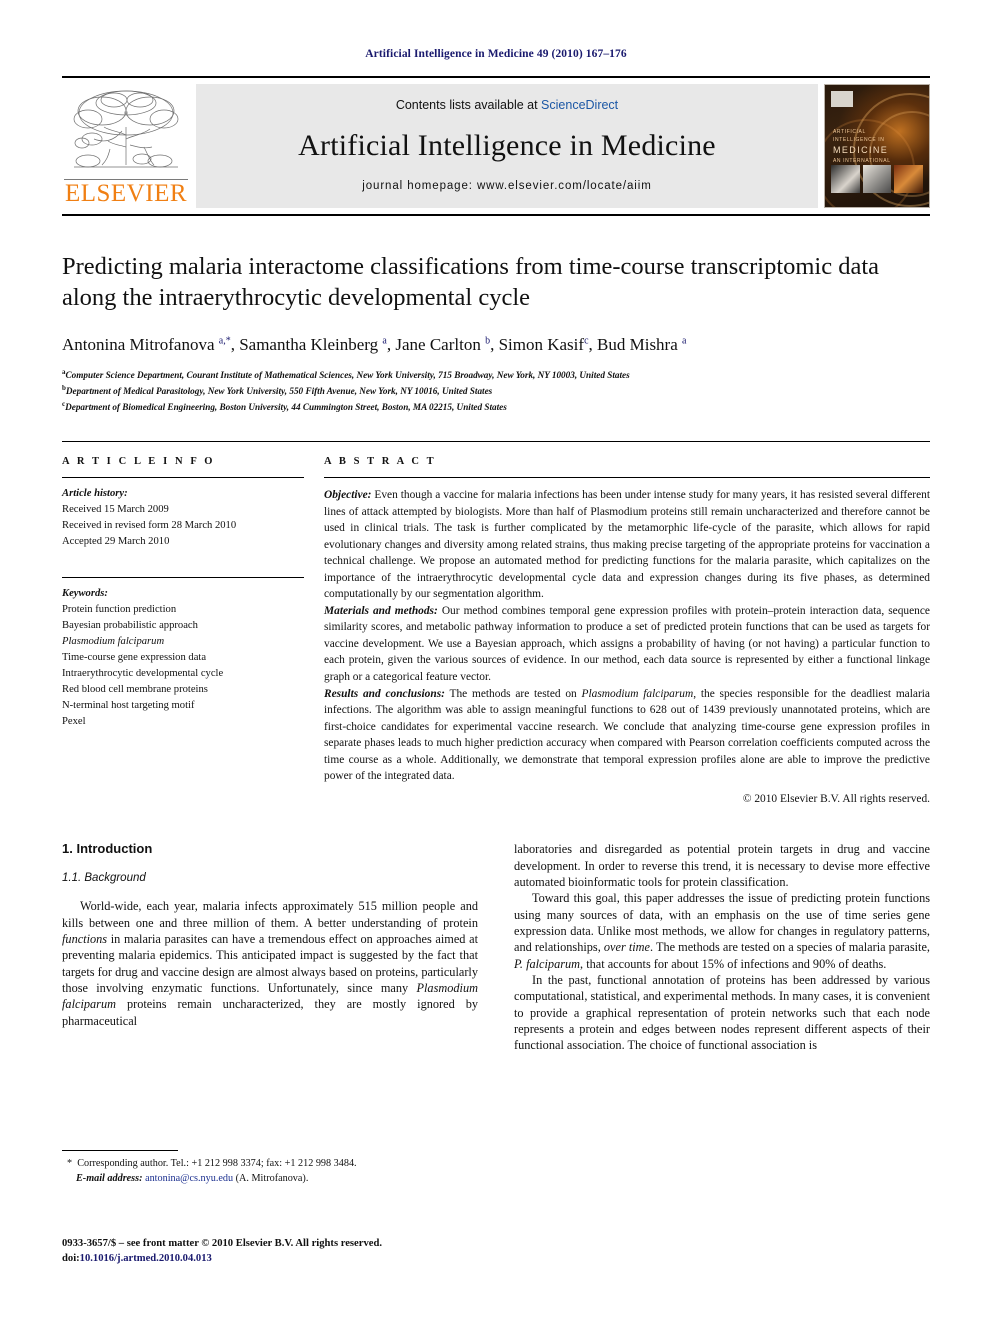  What do you see at coordinates (348, 495) in the screenshot?
I see `objective-label: Objective:` at bounding box center [348, 495].